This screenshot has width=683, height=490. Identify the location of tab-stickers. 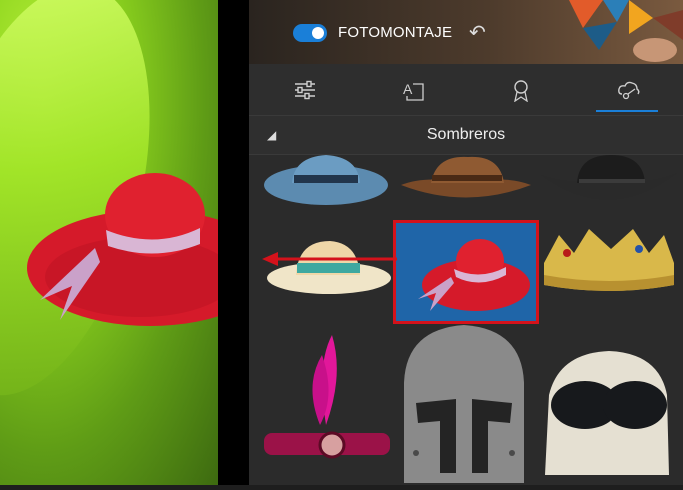
(629, 89).